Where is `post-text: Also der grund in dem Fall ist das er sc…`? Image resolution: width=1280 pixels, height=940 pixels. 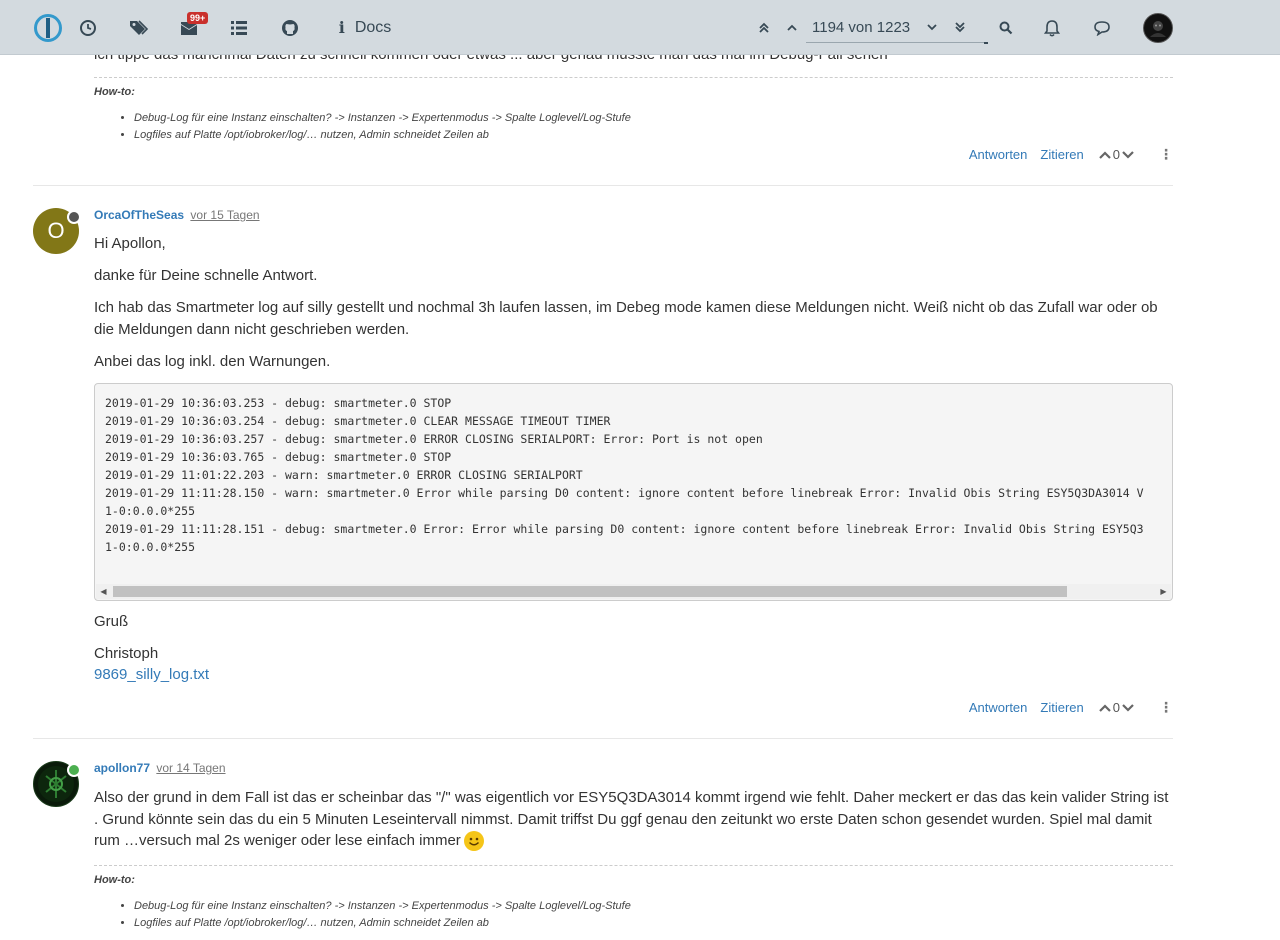
post-text: Also der grund in dem Fall ist das er sc… is located at coordinates (631, 819).